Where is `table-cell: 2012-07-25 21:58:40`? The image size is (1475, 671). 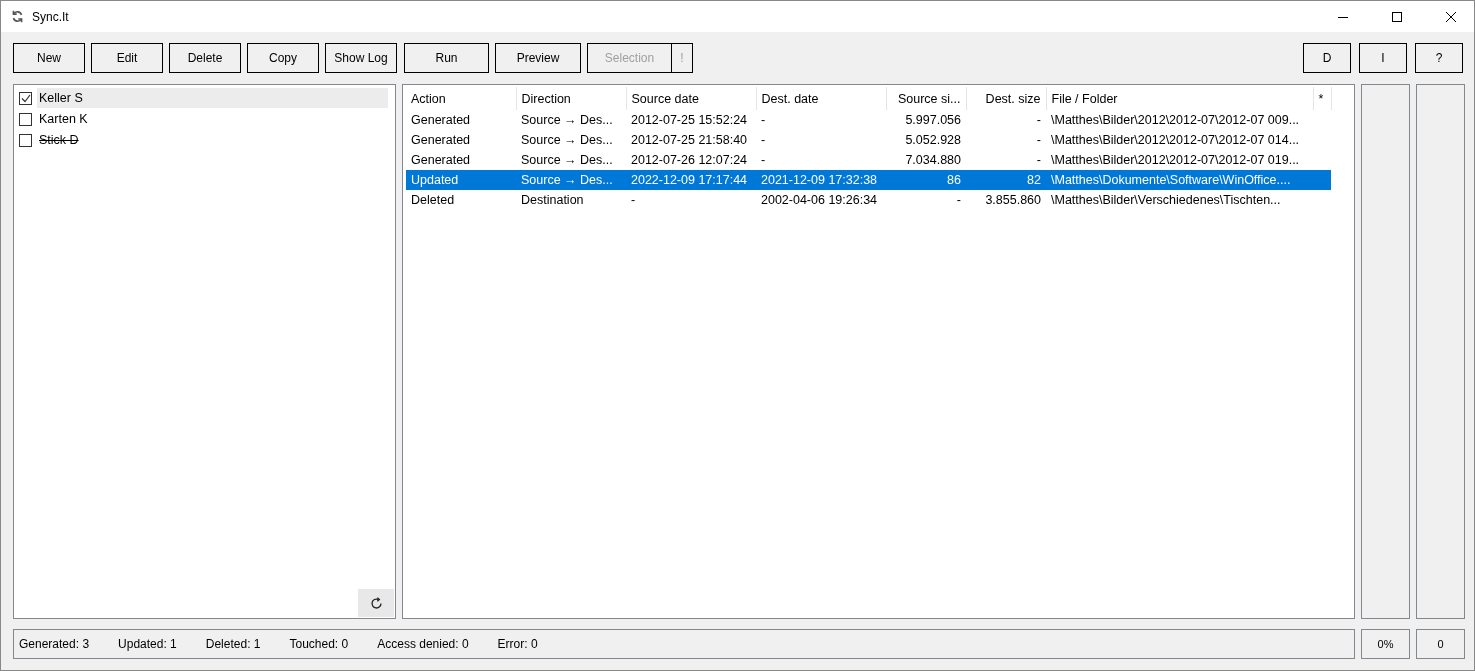
table-cell: 2012-07-25 21:58:40 is located at coordinates (691, 140).